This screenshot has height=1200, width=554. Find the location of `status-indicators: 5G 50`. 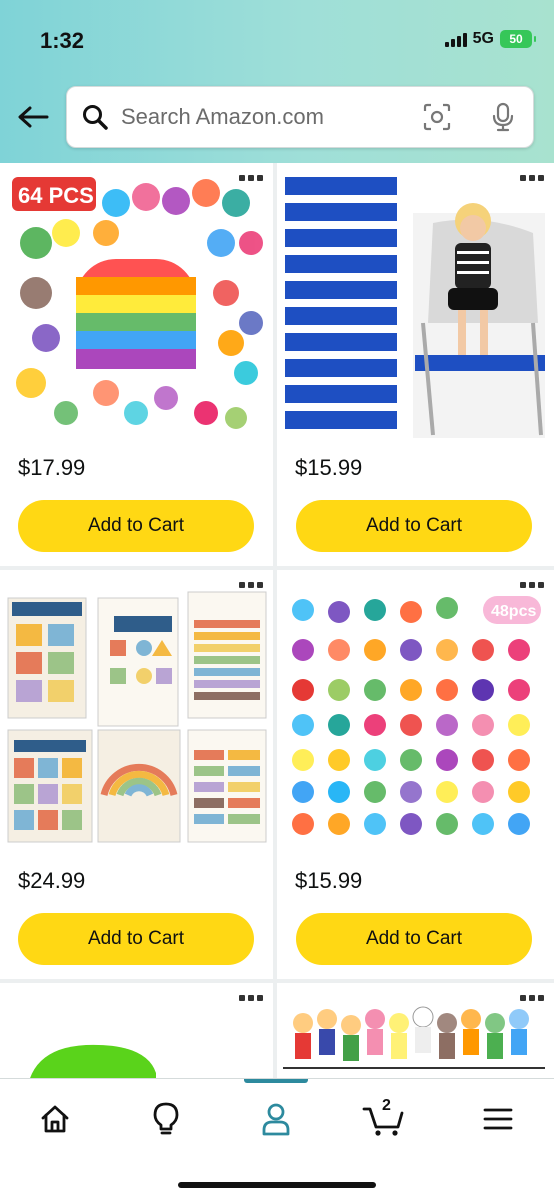

status-indicators: 5G 50 is located at coordinates (490, 39).